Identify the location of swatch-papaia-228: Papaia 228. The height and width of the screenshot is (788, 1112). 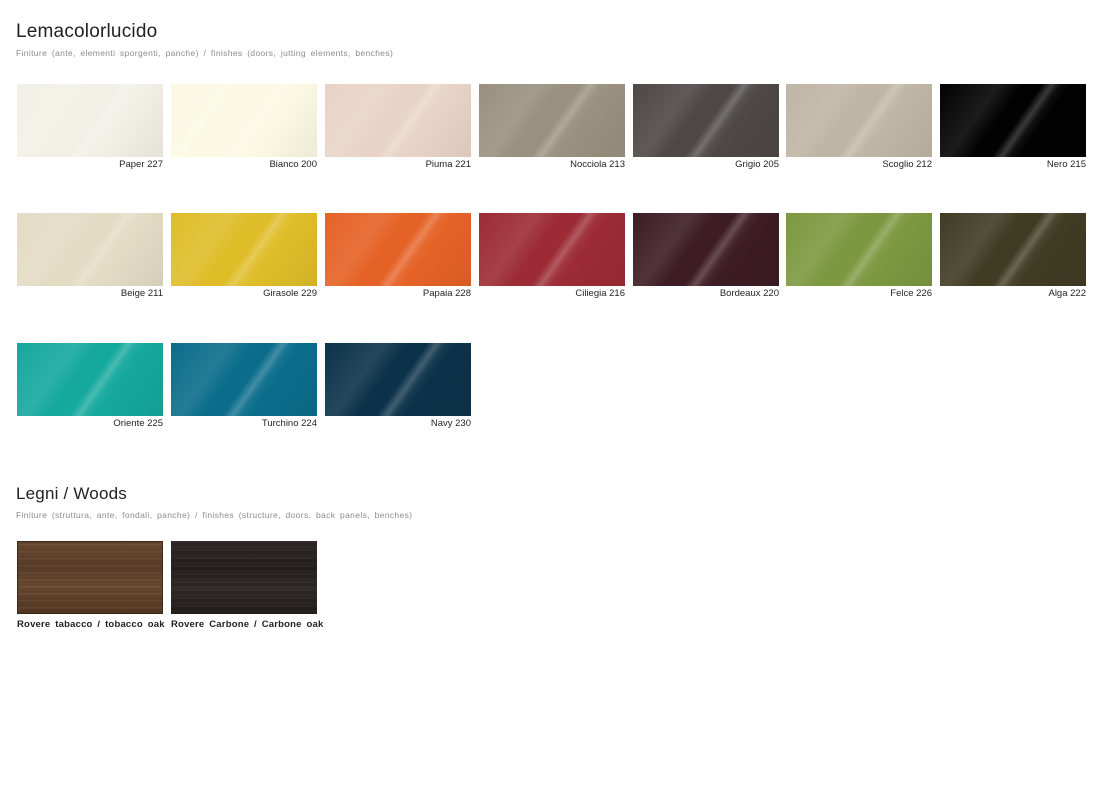
(398, 256).